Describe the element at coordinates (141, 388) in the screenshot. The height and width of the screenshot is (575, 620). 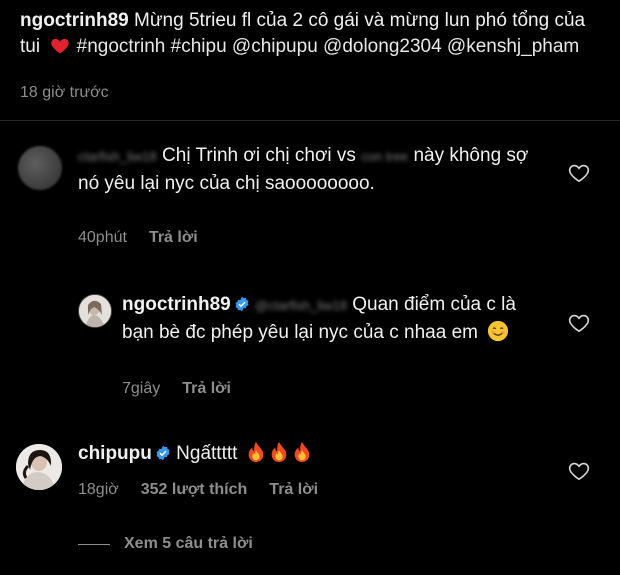
I see `reply-1-time: 7giây` at that location.